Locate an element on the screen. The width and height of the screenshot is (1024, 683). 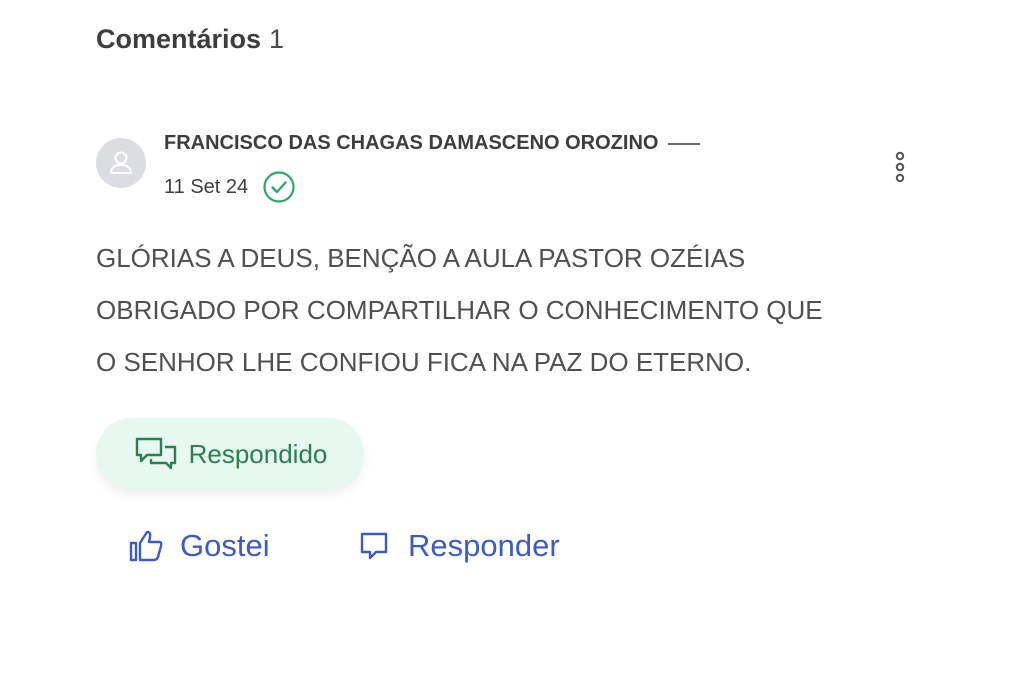
user-icon is located at coordinates (121, 162).